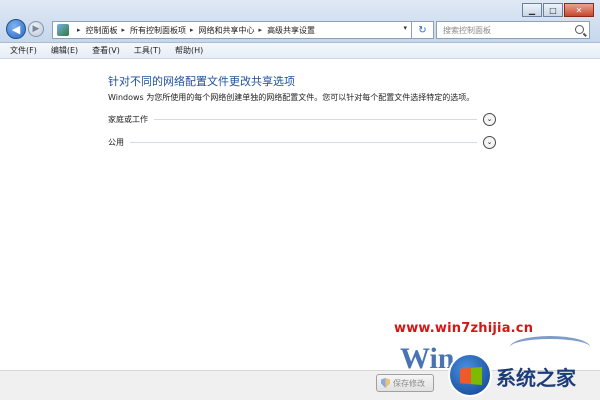 This screenshot has height=400, width=600. What do you see at coordinates (553, 10) in the screenshot?
I see `maximize-button: □` at bounding box center [553, 10].